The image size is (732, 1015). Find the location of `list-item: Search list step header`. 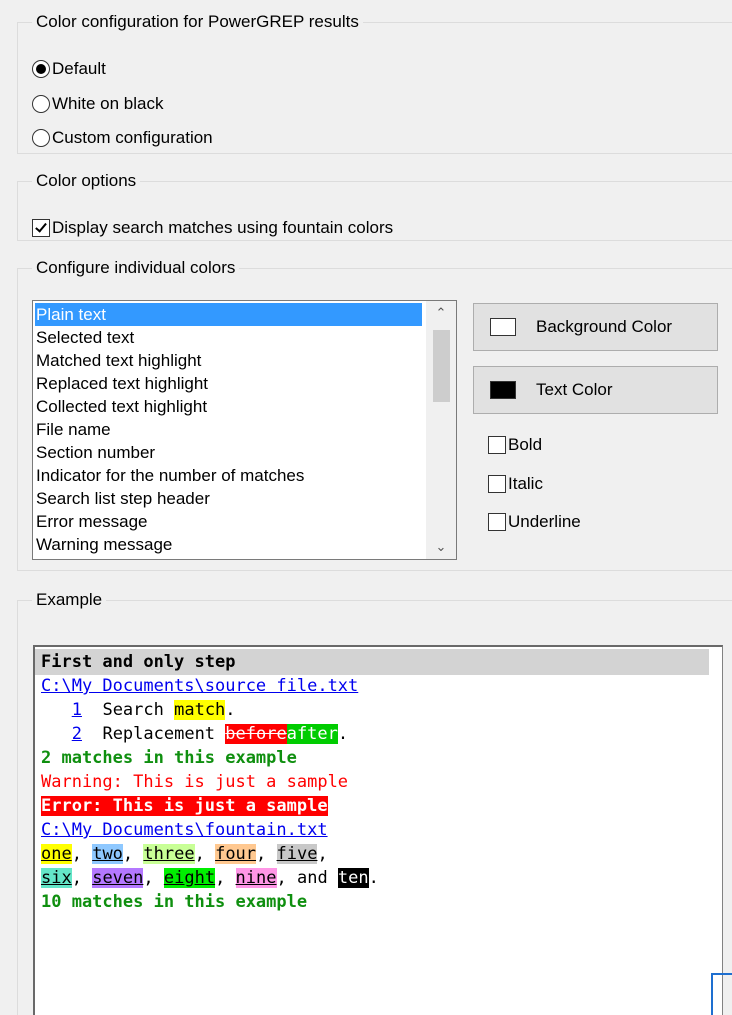

list-item: Search list step header is located at coordinates (228, 498).